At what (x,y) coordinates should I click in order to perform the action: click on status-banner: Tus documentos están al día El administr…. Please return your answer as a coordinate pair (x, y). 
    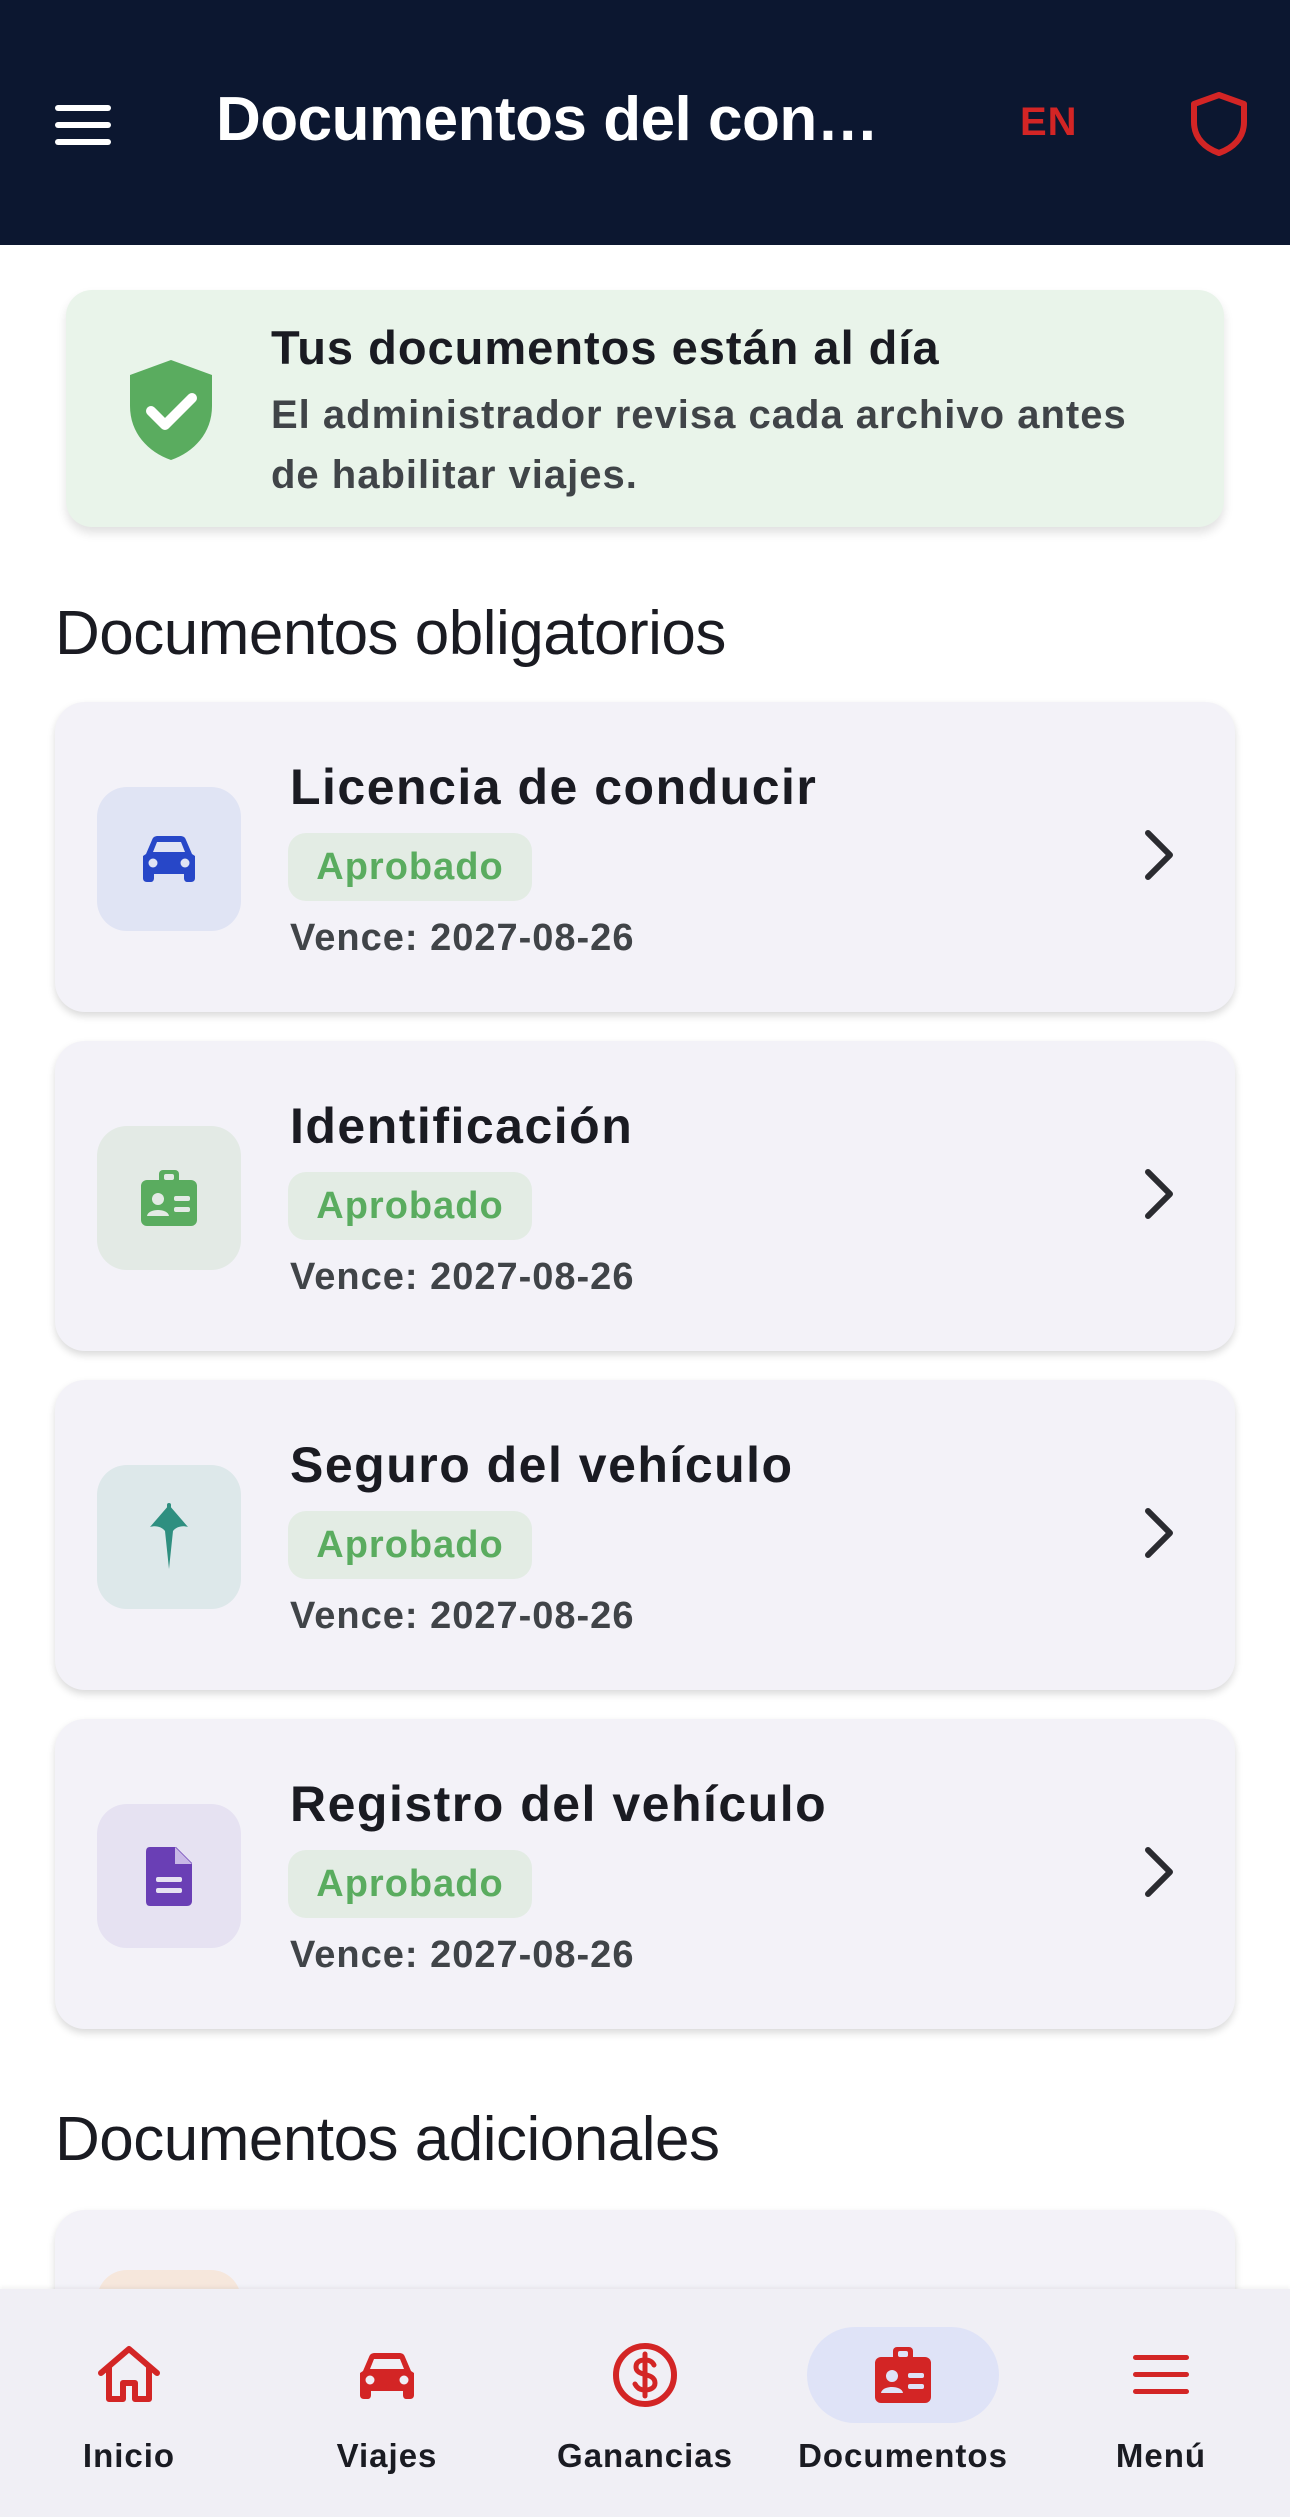
    Looking at the image, I should click on (645, 408).